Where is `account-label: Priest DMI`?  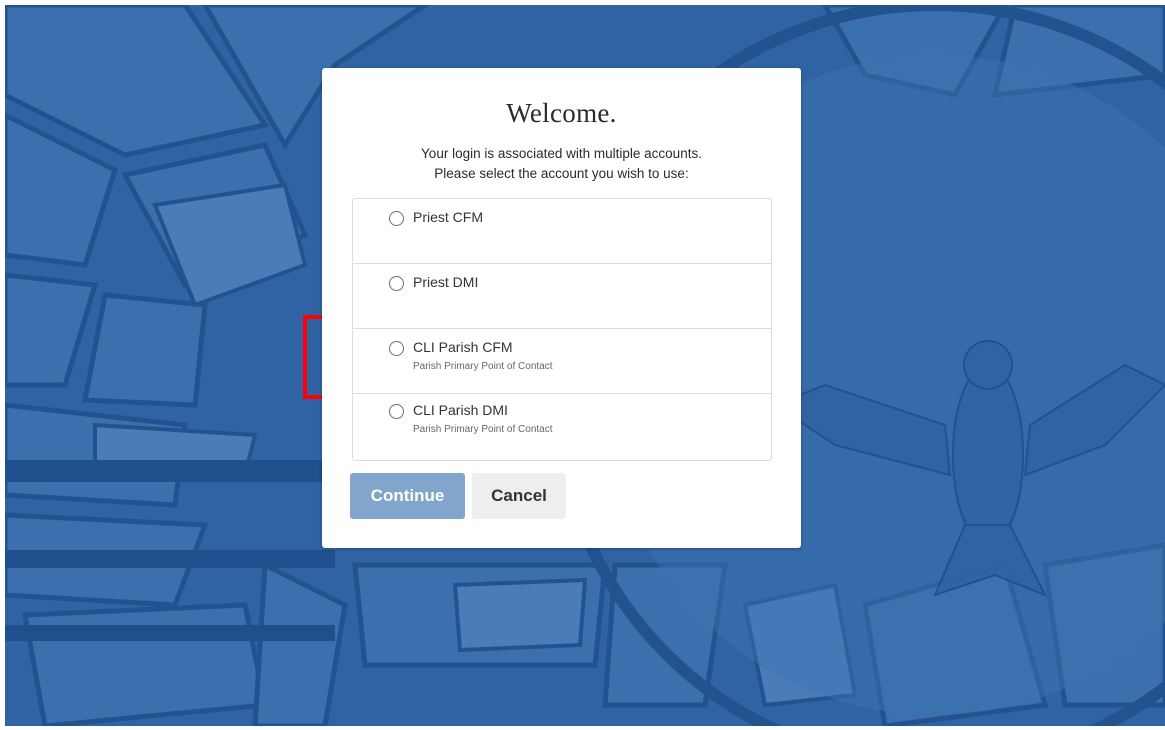
account-label: Priest DMI is located at coordinates (446, 282).